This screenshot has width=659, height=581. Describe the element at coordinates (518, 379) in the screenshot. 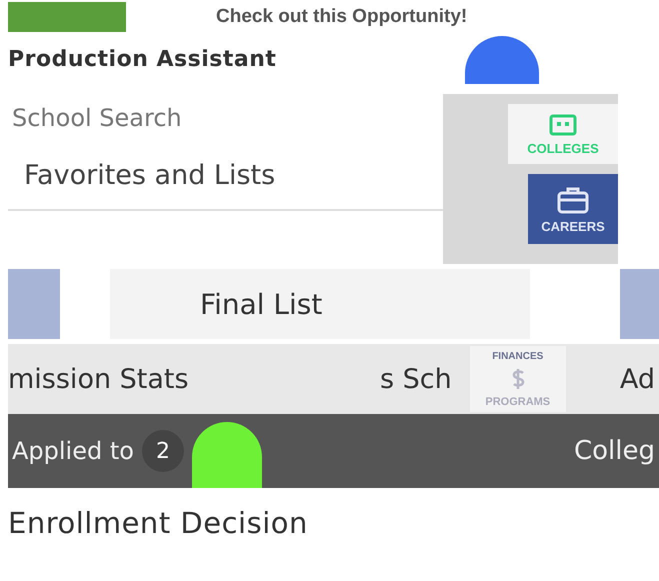

I see `nav-tile: FINANCES PROGRAMS` at that location.